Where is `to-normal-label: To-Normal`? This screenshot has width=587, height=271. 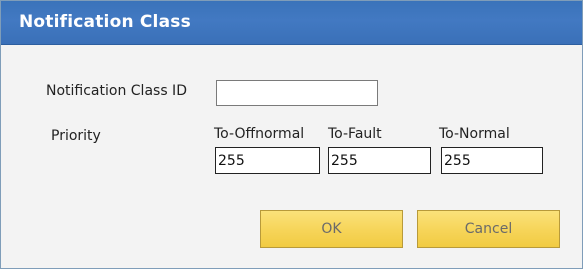
to-normal-label: To-Normal is located at coordinates (474, 134).